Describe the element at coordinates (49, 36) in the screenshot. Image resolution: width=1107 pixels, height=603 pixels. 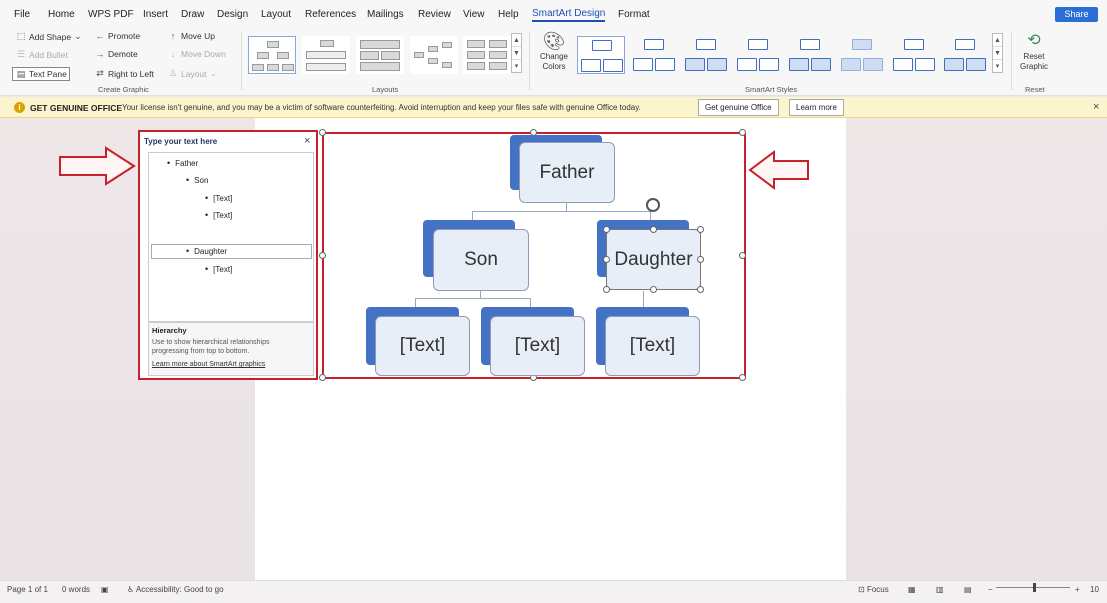
I see `add-shape-button: ⬚ Add Shape ⌄` at that location.